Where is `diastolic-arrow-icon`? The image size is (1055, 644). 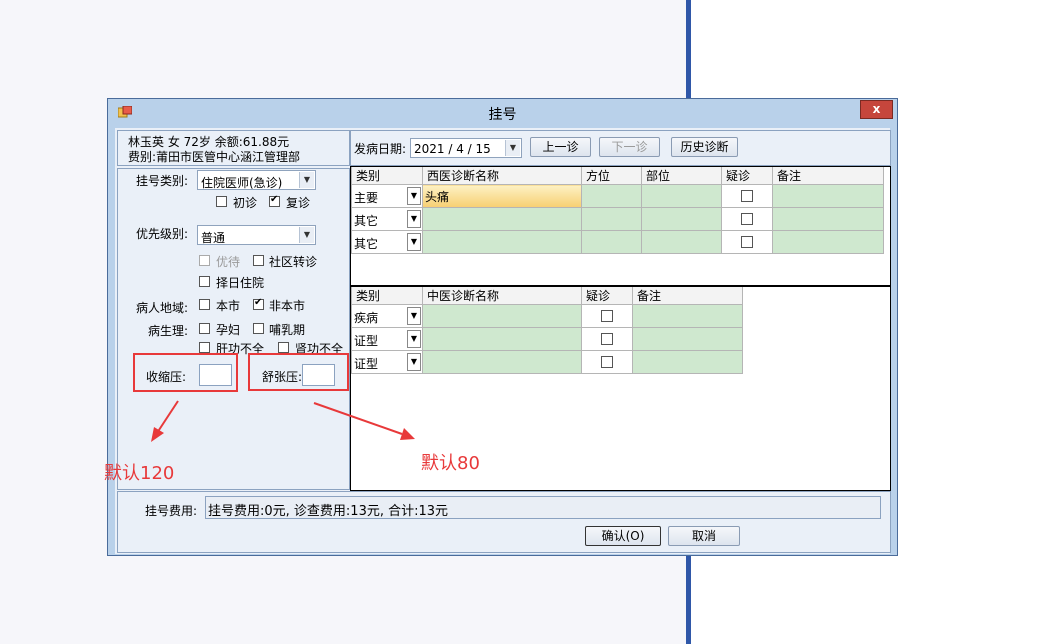
diastolic-arrow-icon is located at coordinates (364, 421).